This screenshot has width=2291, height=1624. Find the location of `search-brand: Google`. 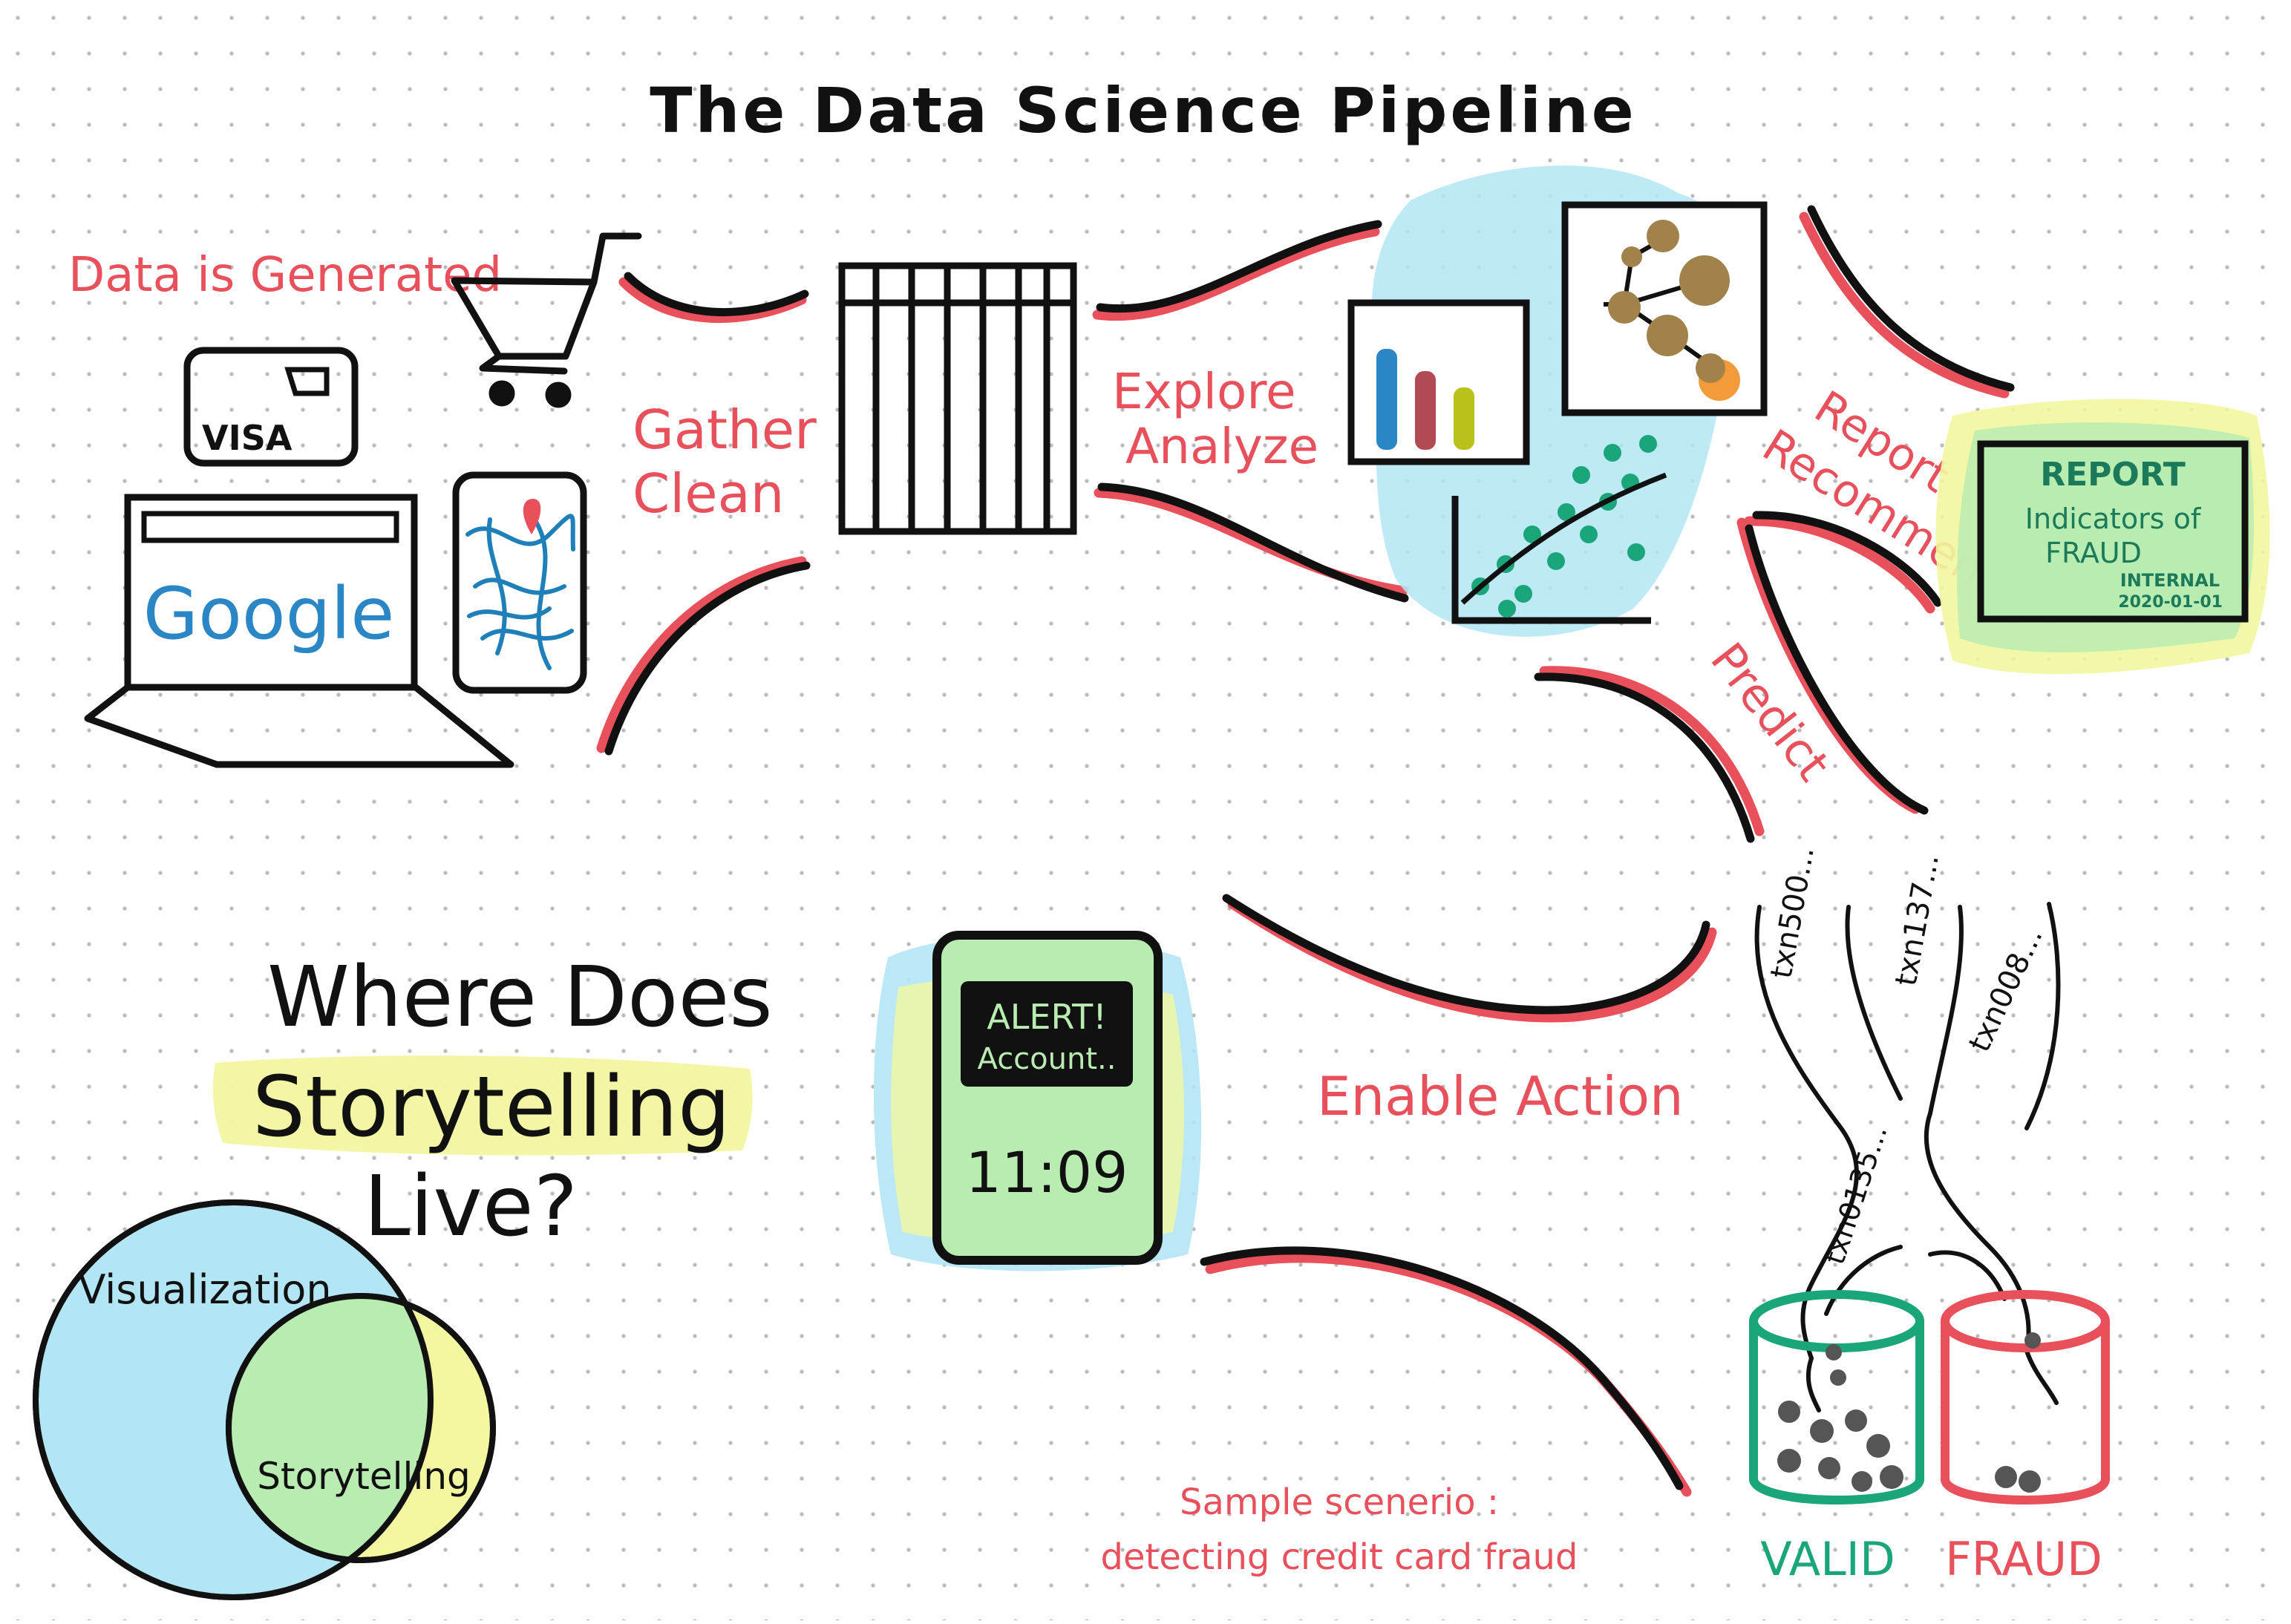

search-brand: Google is located at coordinates (269, 614).